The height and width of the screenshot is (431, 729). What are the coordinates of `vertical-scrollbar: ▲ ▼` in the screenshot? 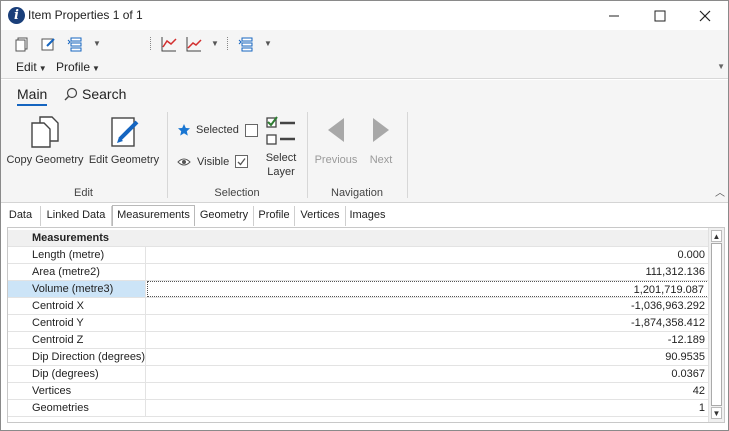 It's located at (716, 325).